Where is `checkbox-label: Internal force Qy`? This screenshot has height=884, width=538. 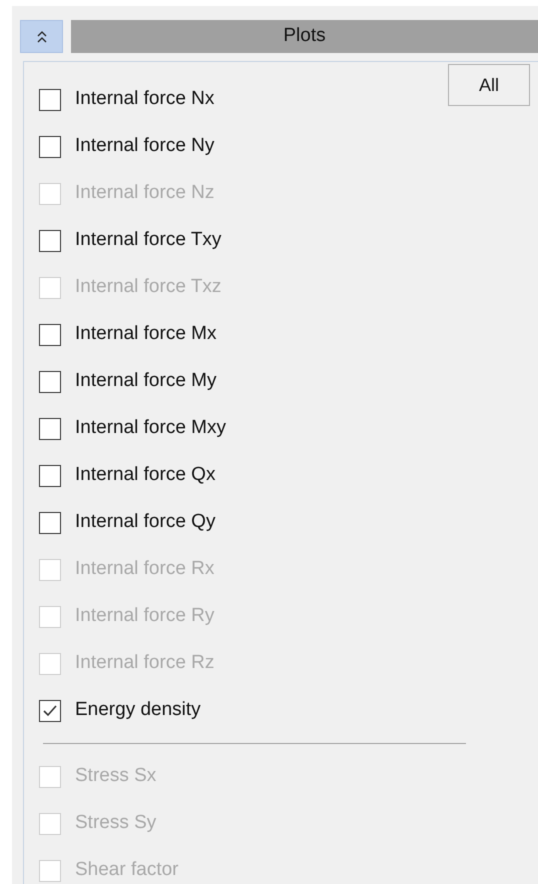 checkbox-label: Internal force Qy is located at coordinates (145, 522).